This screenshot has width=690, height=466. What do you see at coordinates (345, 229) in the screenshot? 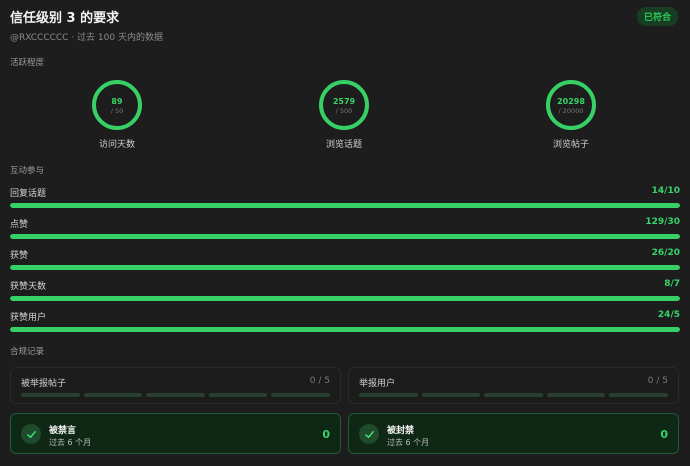
I see `bar-likes-given: 点赞 129/30` at bounding box center [345, 229].